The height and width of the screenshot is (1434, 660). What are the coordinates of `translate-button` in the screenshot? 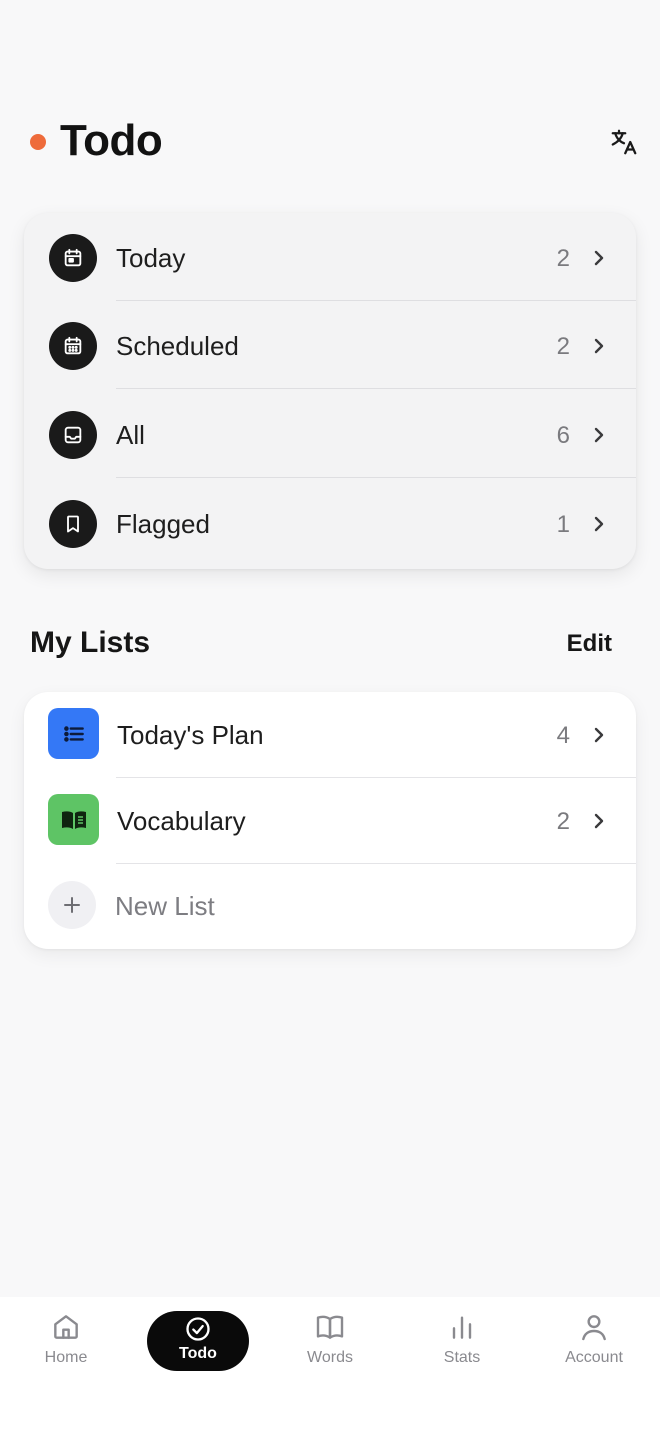 It's located at (624, 142).